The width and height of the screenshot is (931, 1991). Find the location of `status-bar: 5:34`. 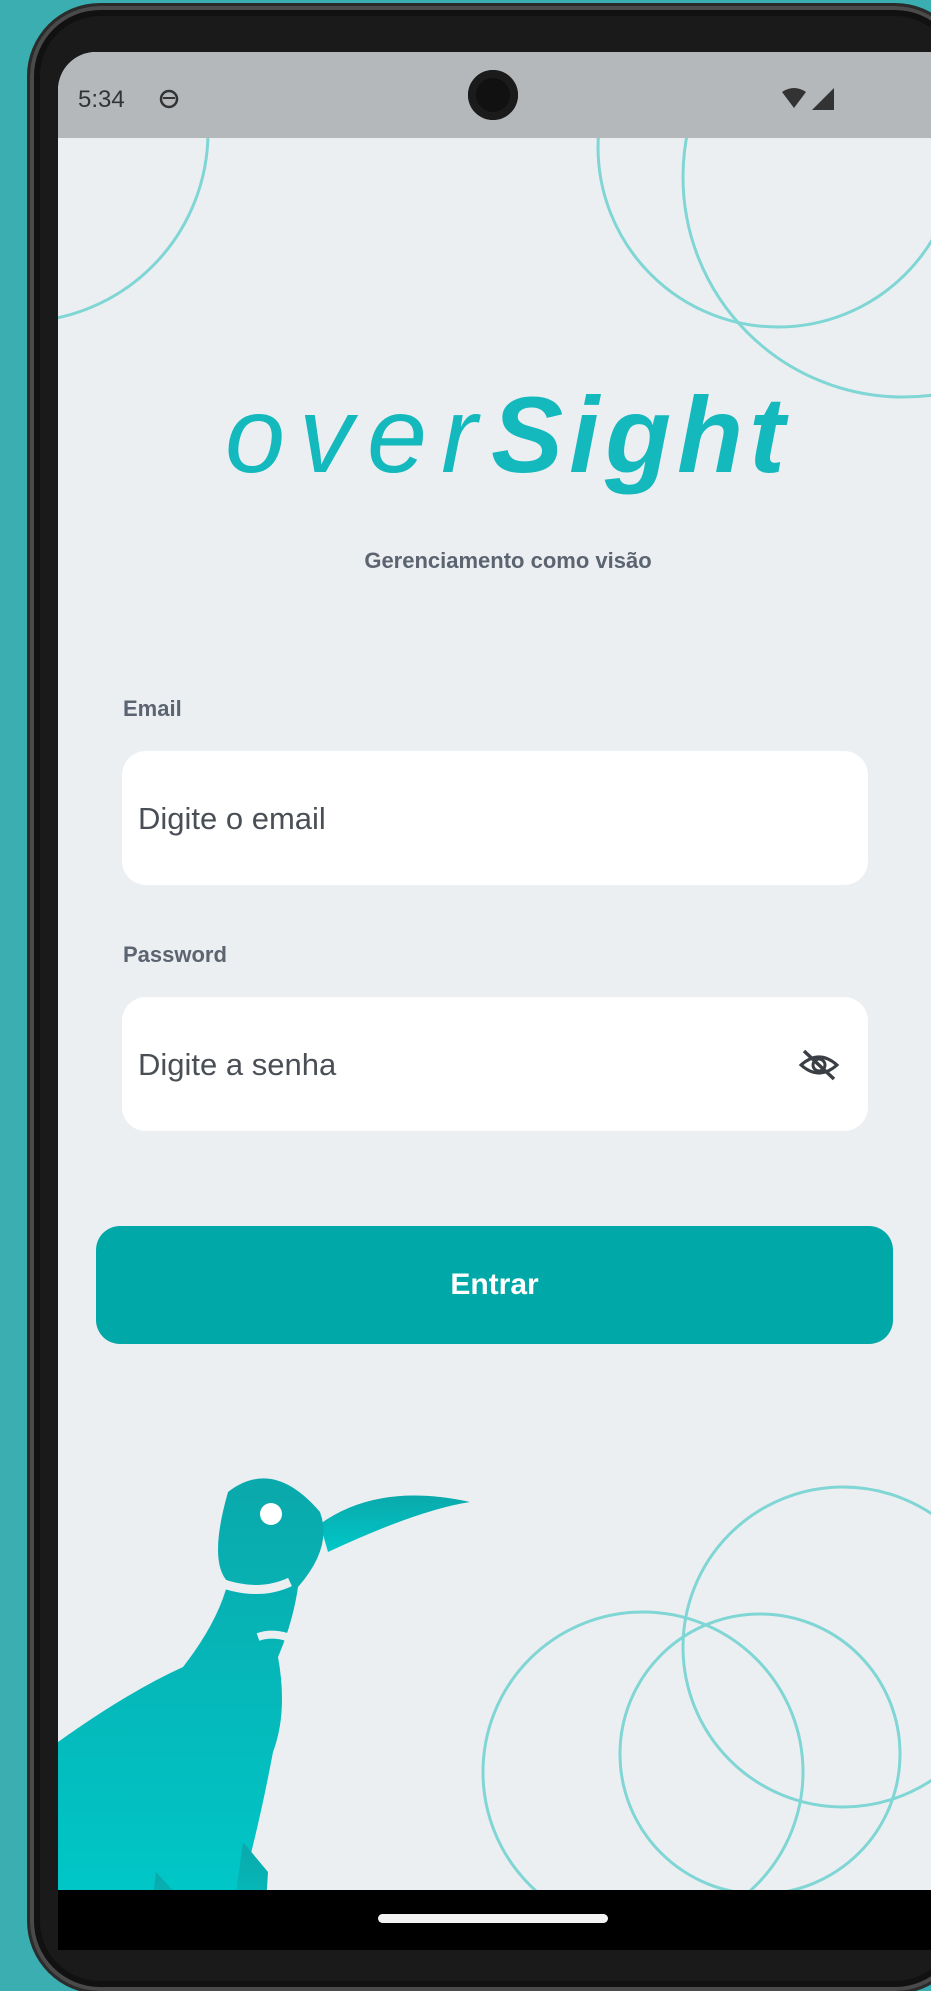

status-bar: 5:34 is located at coordinates (494, 95).